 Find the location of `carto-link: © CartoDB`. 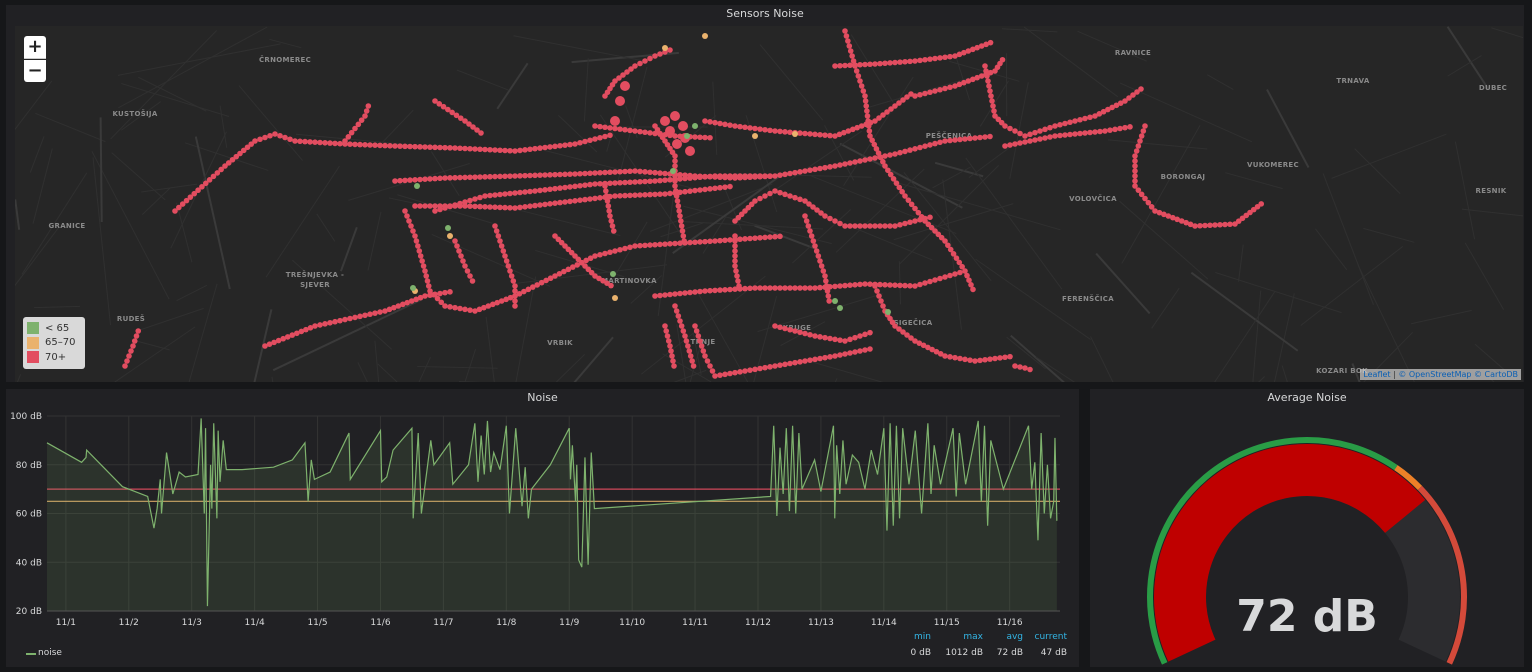

carto-link: © CartoDB is located at coordinates (1496, 374).